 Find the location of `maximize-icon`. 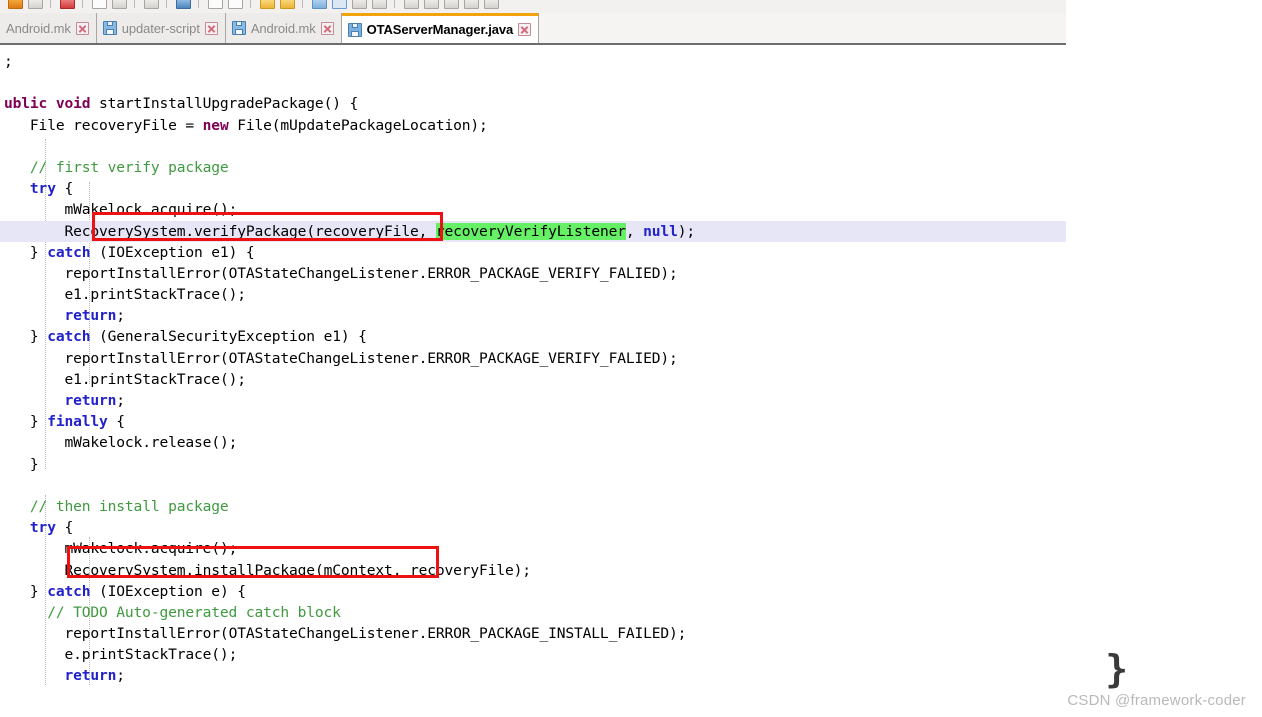

maximize-icon is located at coordinates (450, 5).